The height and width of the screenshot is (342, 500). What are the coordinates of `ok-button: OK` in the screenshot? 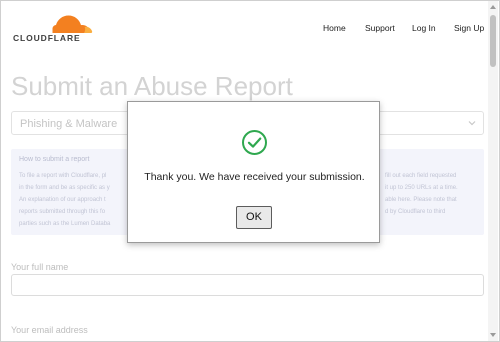 It's located at (254, 217).